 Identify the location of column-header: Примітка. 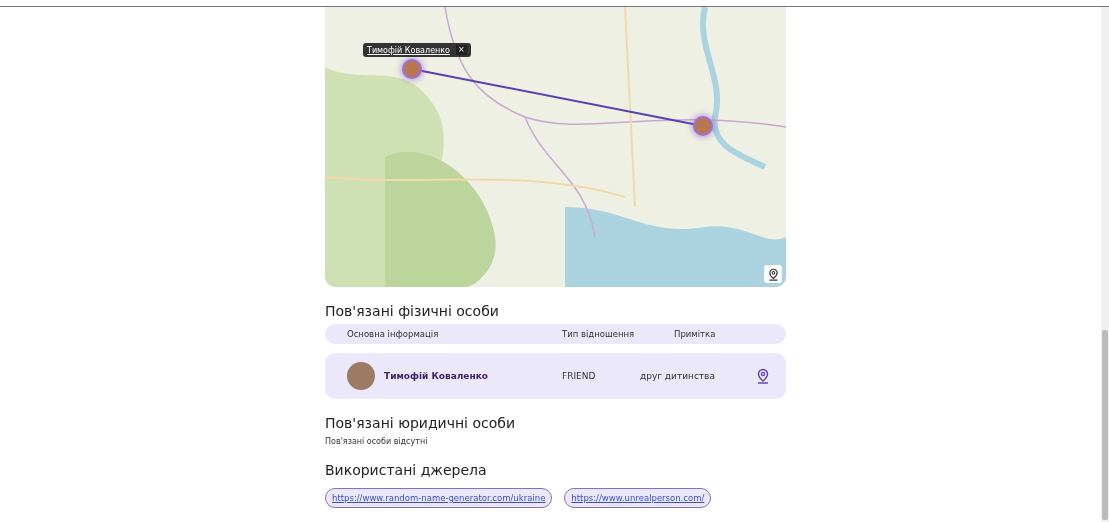
(695, 334).